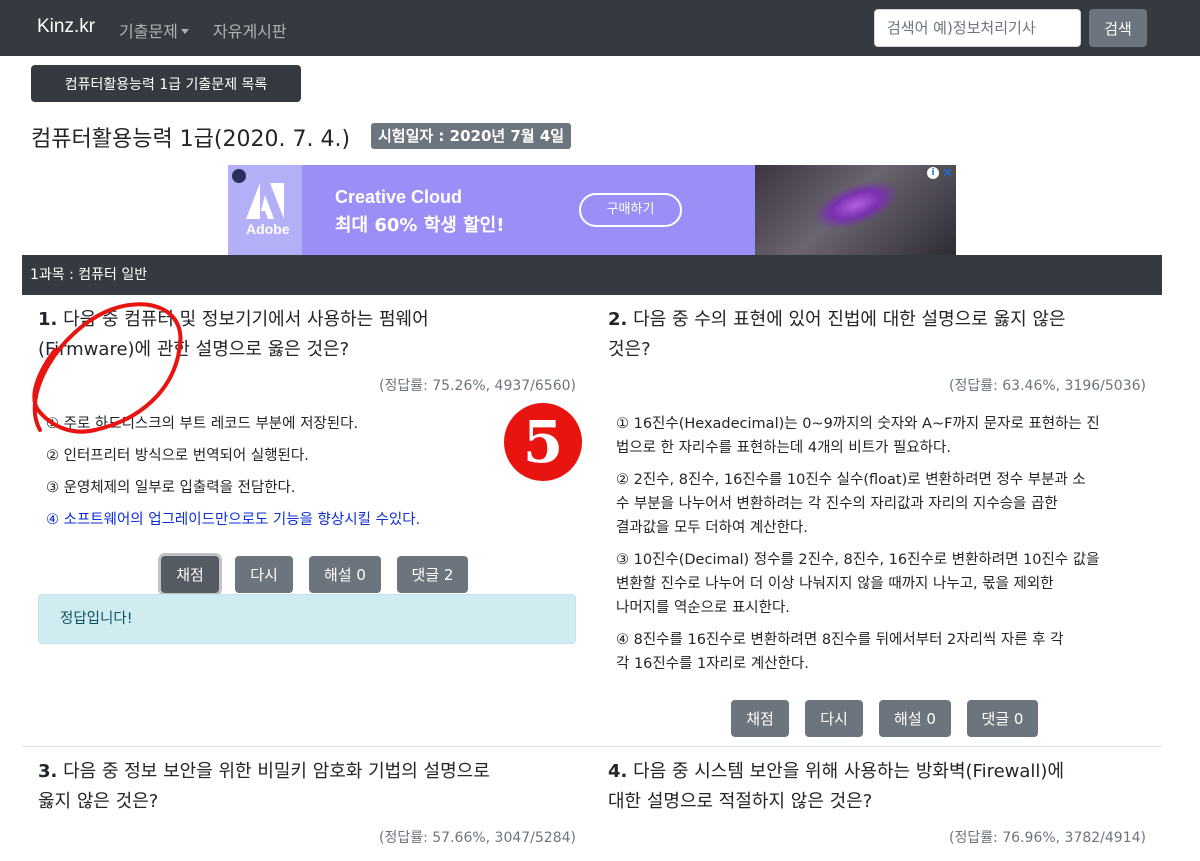  Describe the element at coordinates (48, 771) in the screenshot. I see `question-number: 3.` at that location.